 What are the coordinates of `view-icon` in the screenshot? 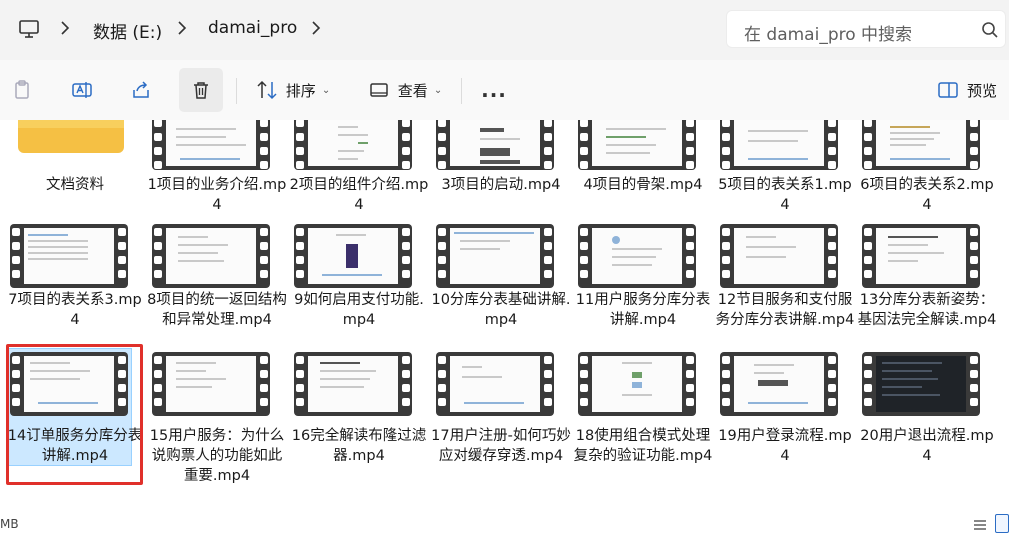 It's located at (379, 90).